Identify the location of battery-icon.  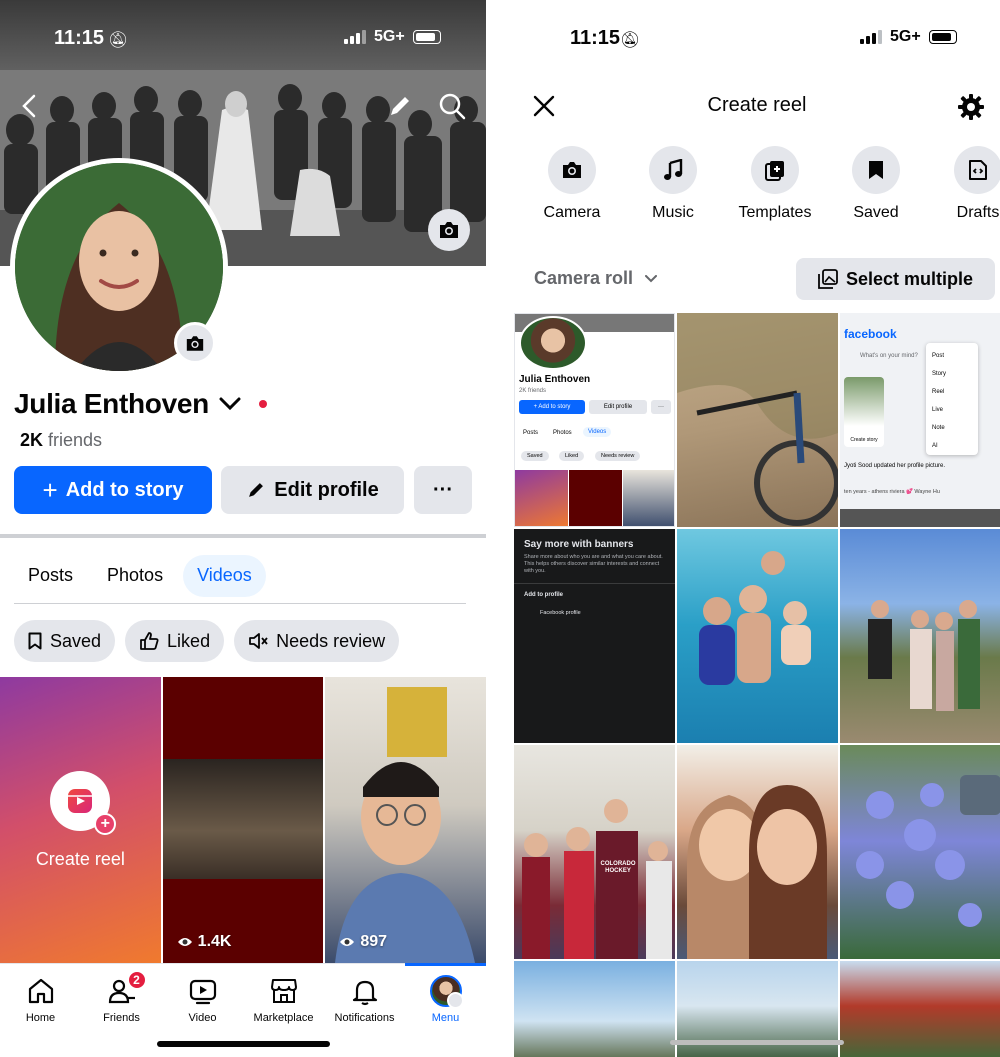
(426, 37).